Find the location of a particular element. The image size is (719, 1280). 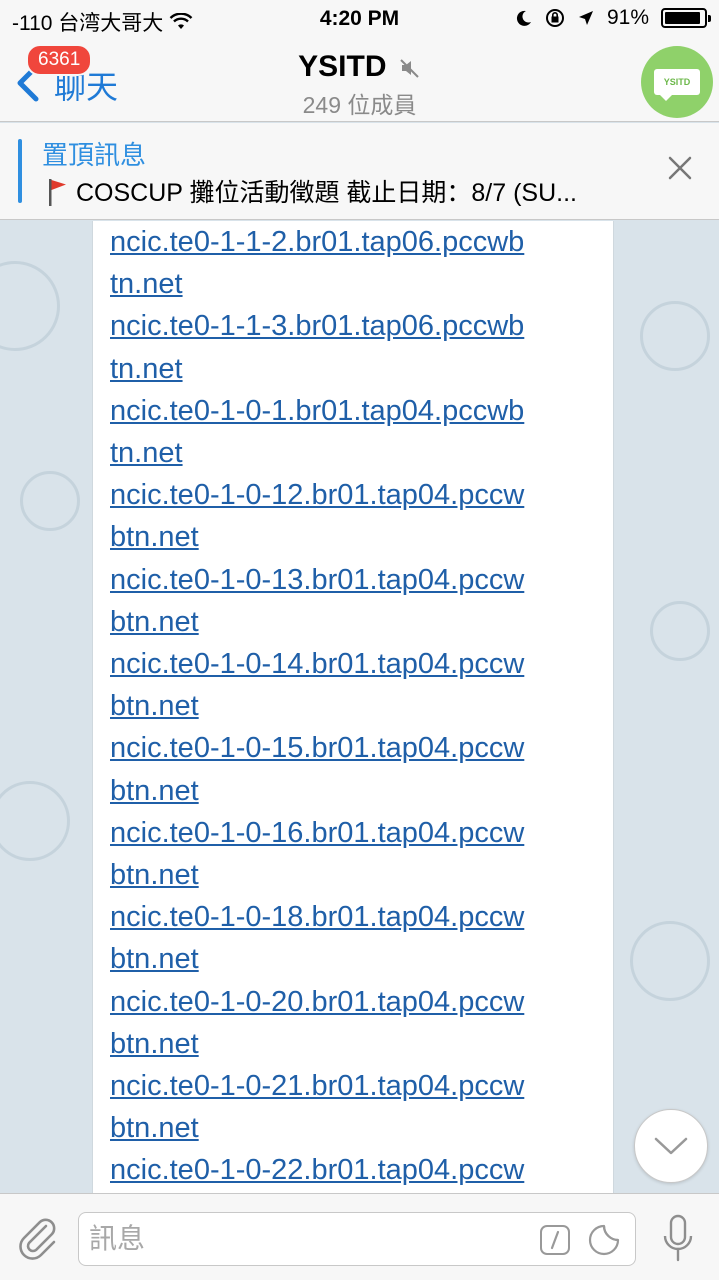

battery-percent: 91% is located at coordinates (627, 17).